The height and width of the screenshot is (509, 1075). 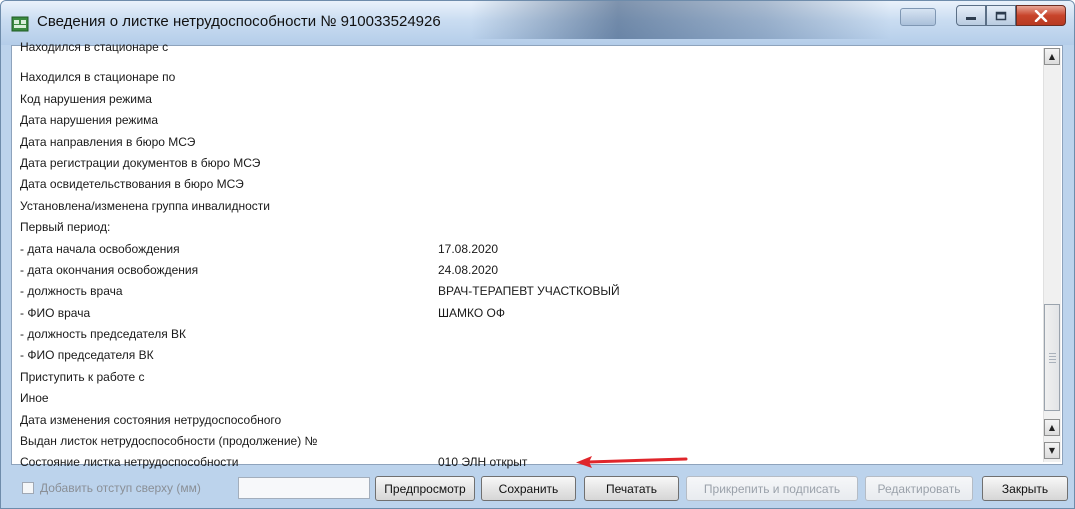 I want to click on system-menu-badge, so click(x=918, y=17).